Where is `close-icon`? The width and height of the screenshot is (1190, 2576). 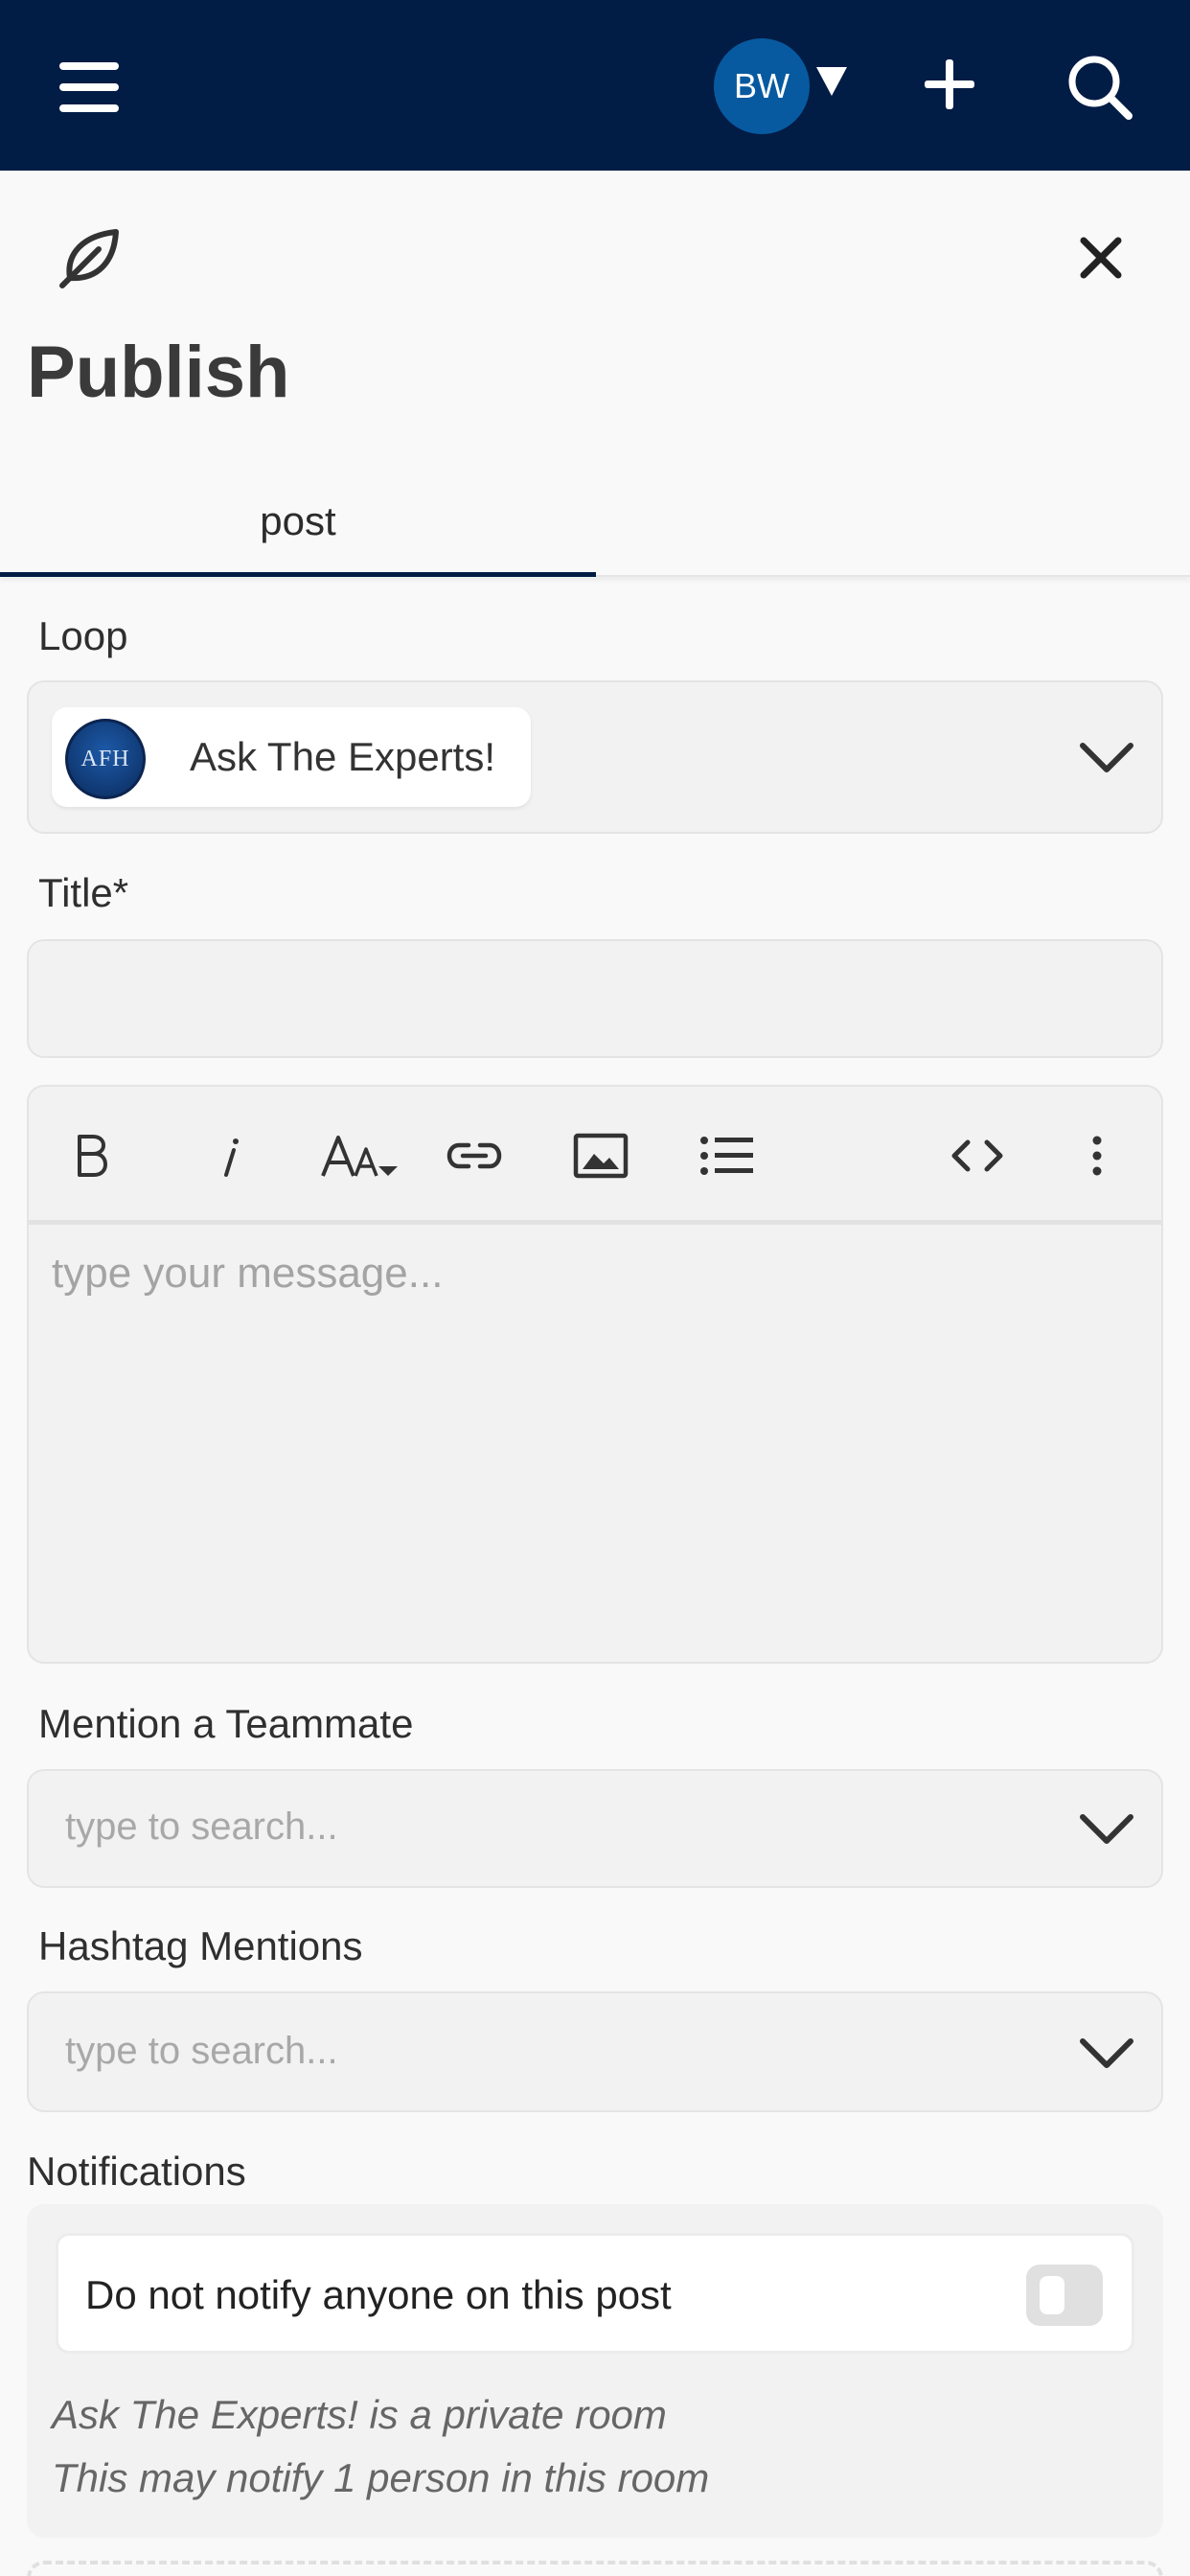 close-icon is located at coordinates (1101, 258).